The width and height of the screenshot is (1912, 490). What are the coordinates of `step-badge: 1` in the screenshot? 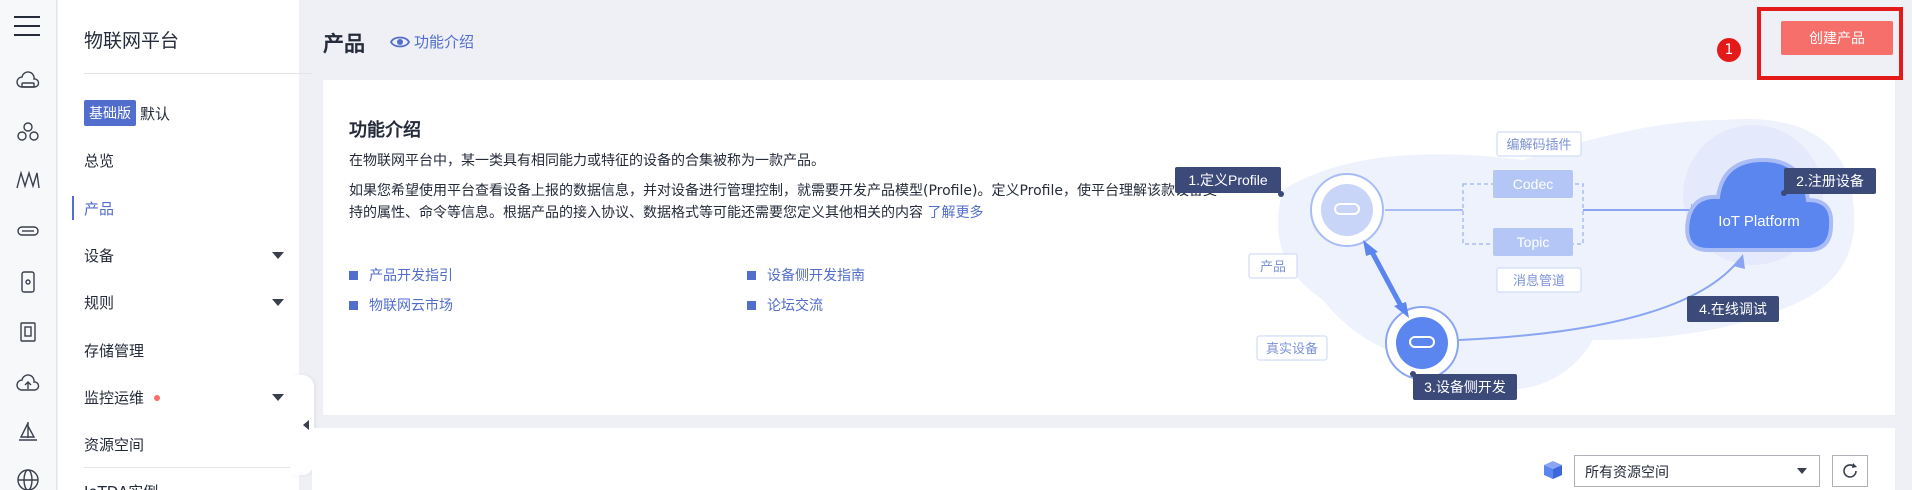 It's located at (1729, 50).